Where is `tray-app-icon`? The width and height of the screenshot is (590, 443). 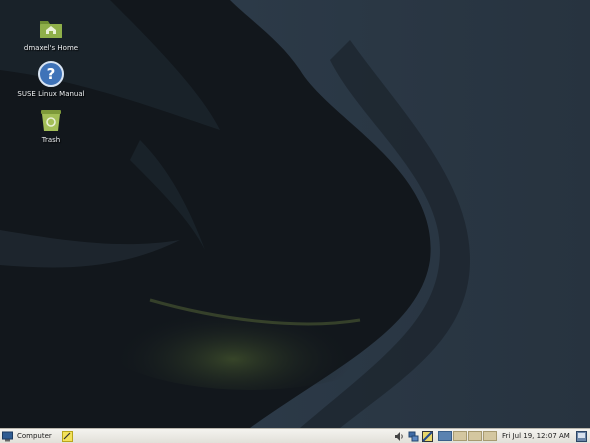
tray-app-icon is located at coordinates (428, 436).